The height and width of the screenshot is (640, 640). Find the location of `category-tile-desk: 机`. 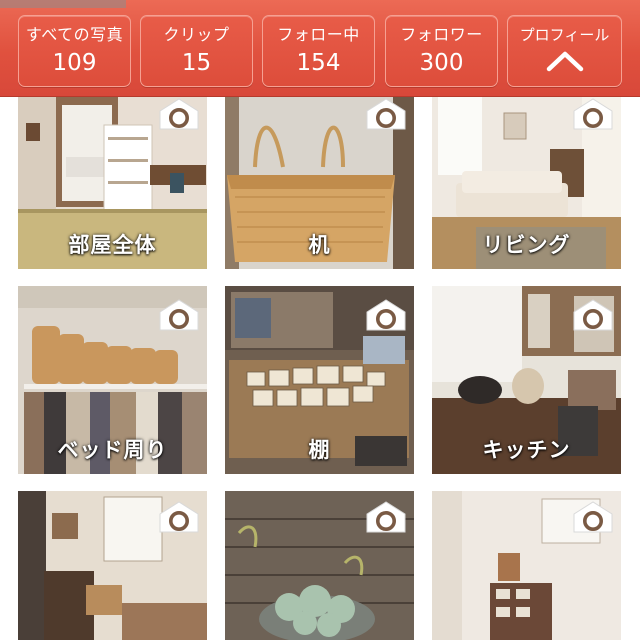

category-tile-desk: 机 is located at coordinates (319, 183).